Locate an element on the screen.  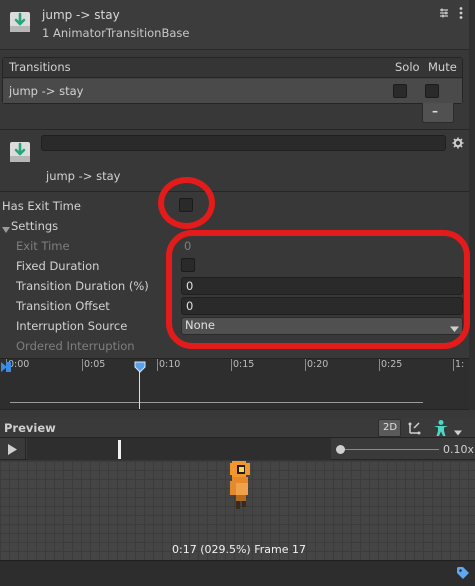
playback-scrubber is located at coordinates (179, 449).